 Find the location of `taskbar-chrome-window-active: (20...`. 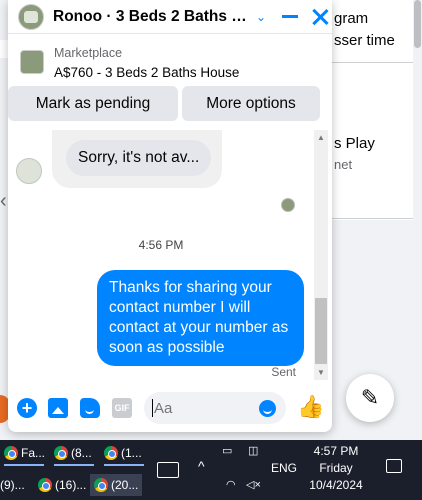

taskbar-chrome-window-active: (20... is located at coordinates (116, 485).